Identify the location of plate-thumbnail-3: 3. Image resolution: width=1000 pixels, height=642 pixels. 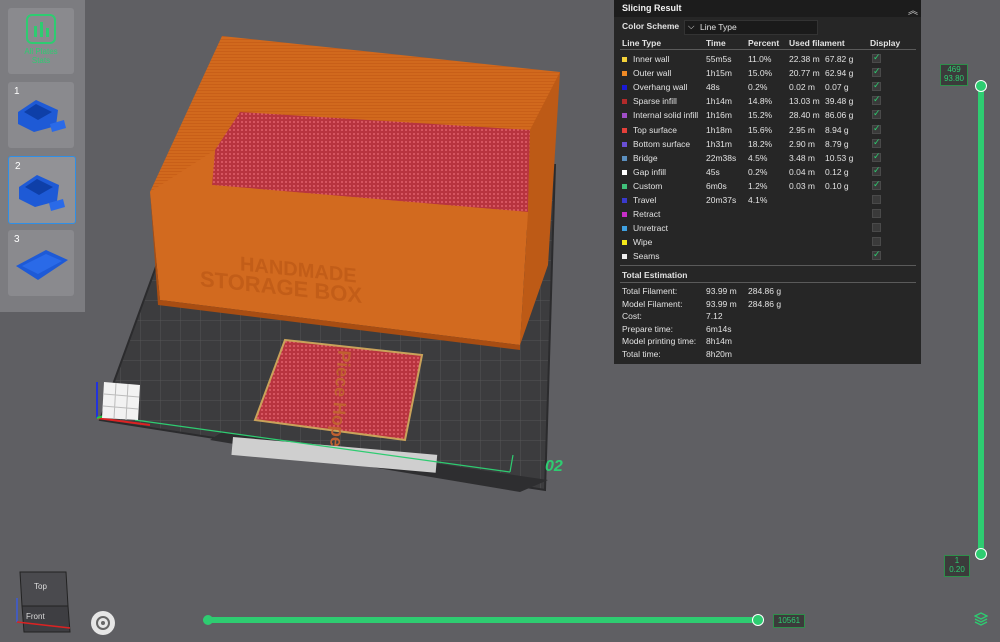
(41, 263).